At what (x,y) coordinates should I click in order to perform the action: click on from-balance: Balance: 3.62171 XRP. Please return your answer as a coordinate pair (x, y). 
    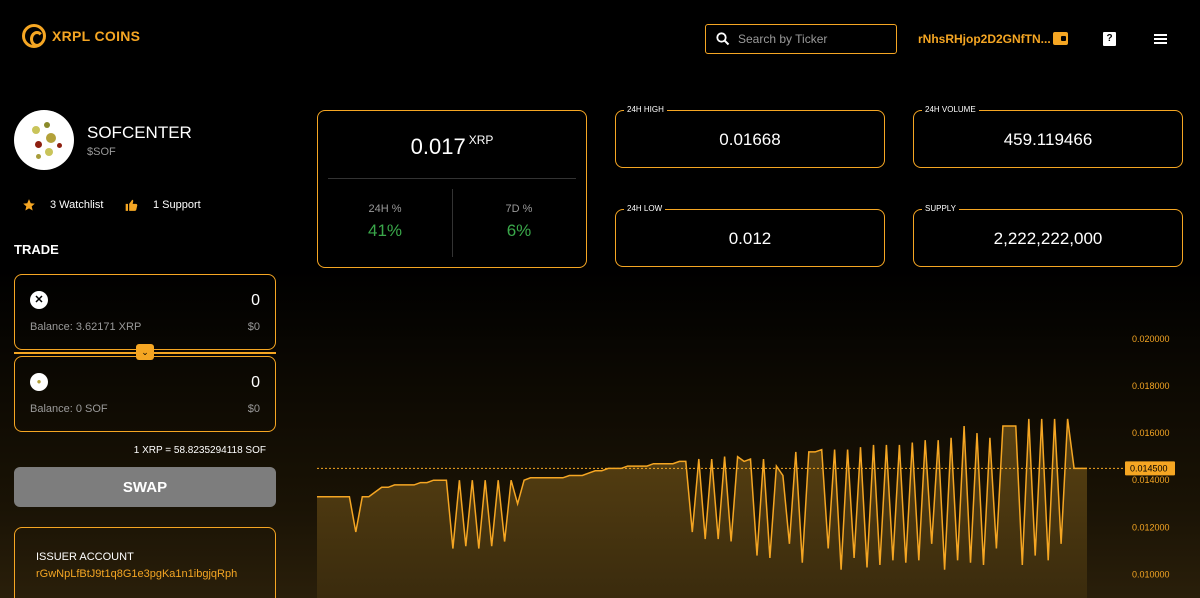
    Looking at the image, I should click on (86, 327).